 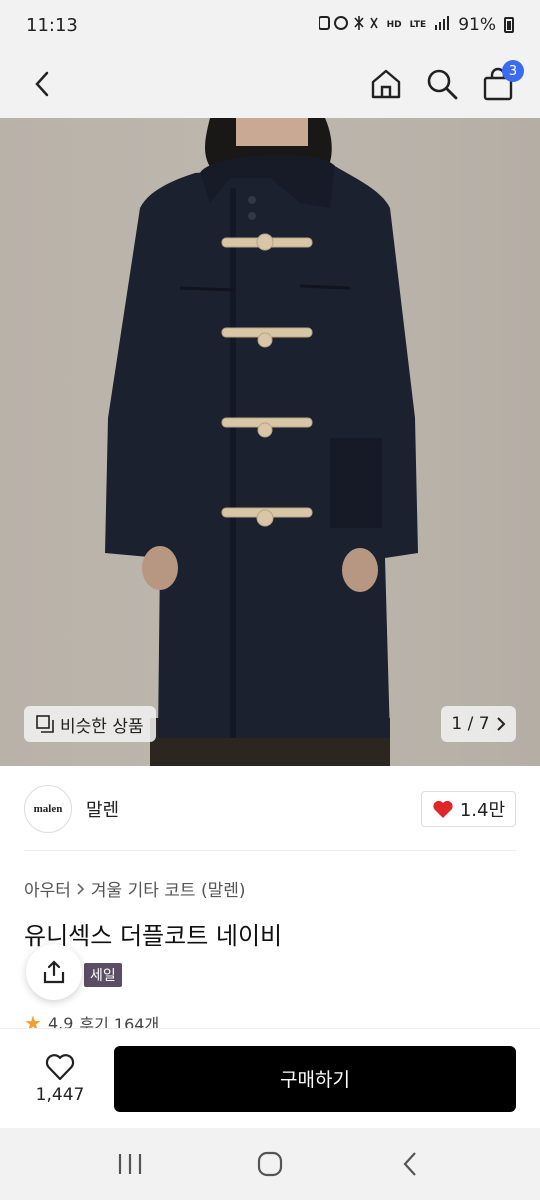 I want to click on back-arrow-icon, so click(x=409, y=1164).